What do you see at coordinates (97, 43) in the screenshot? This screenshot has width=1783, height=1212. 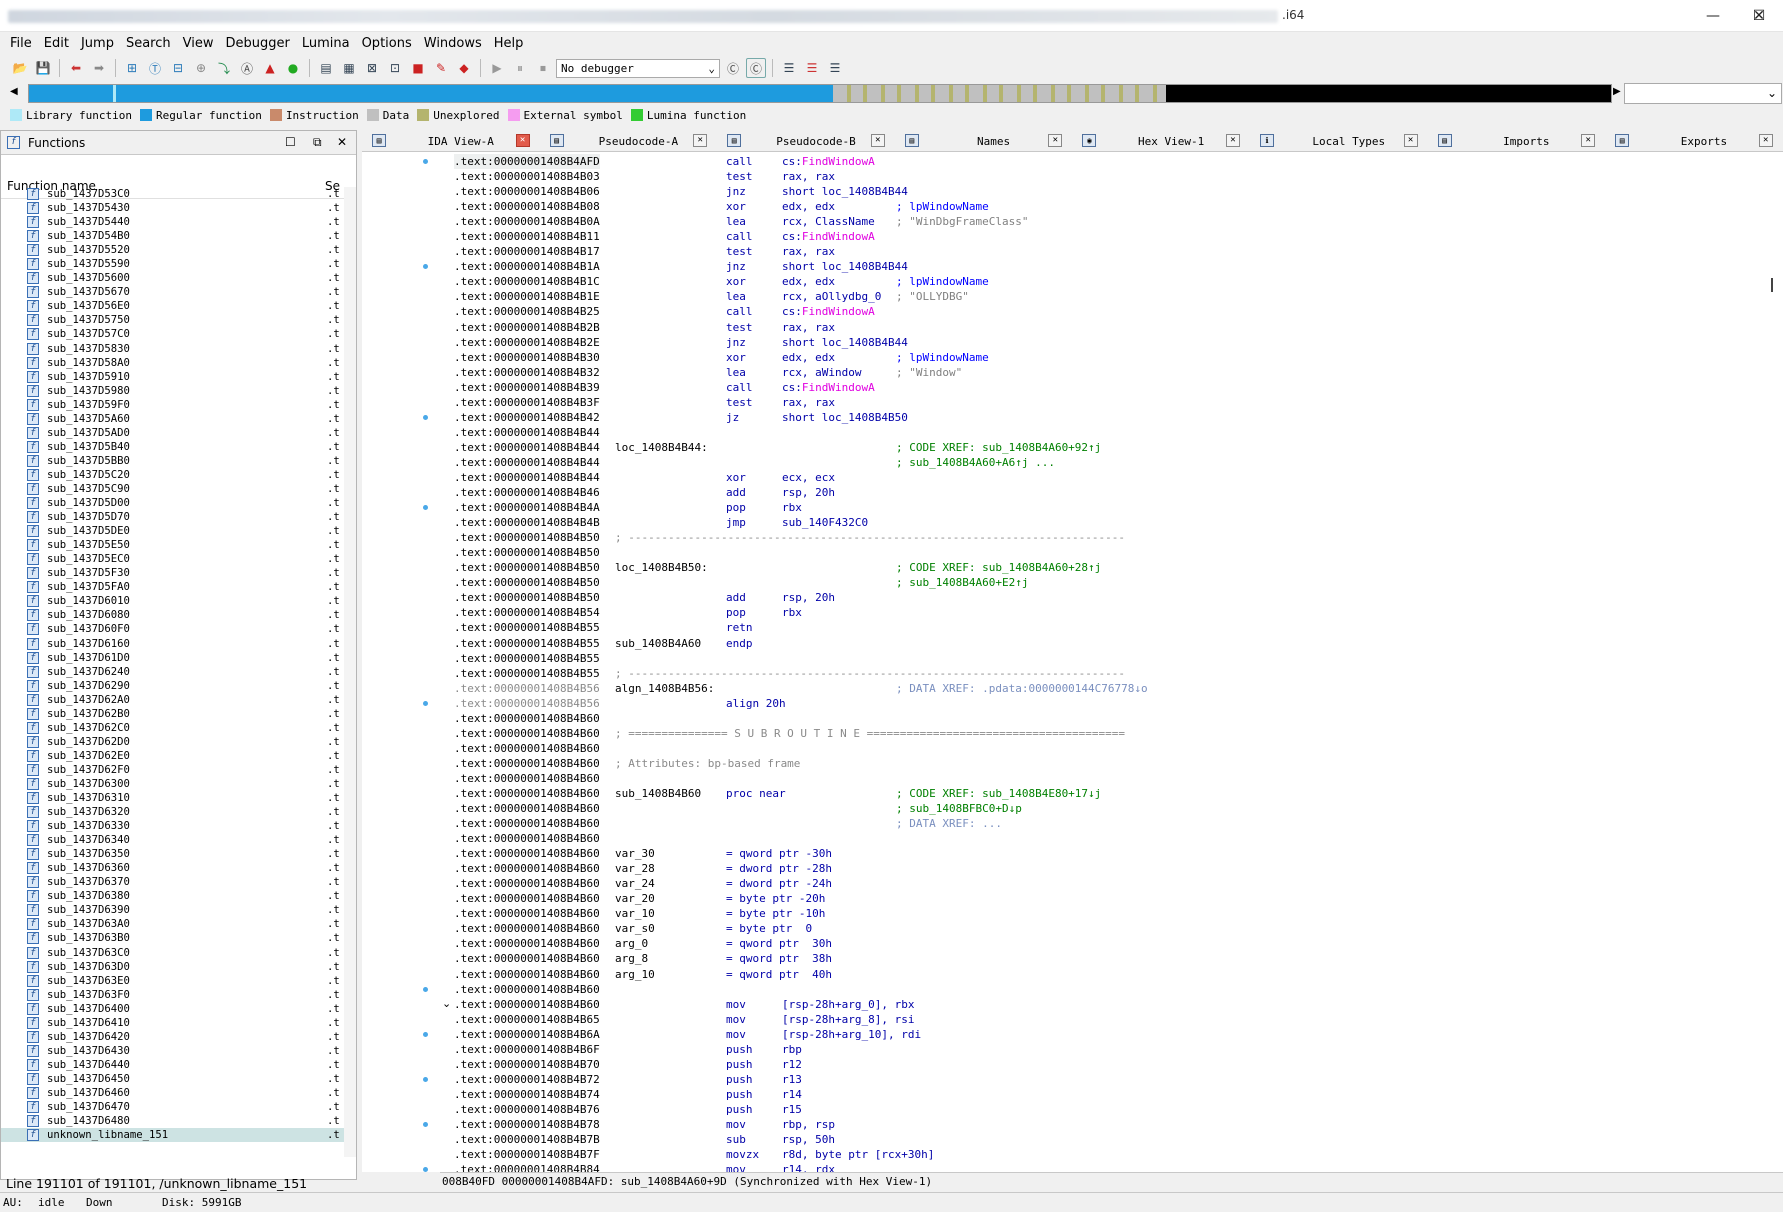 I see `menu-jump: Jump` at bounding box center [97, 43].